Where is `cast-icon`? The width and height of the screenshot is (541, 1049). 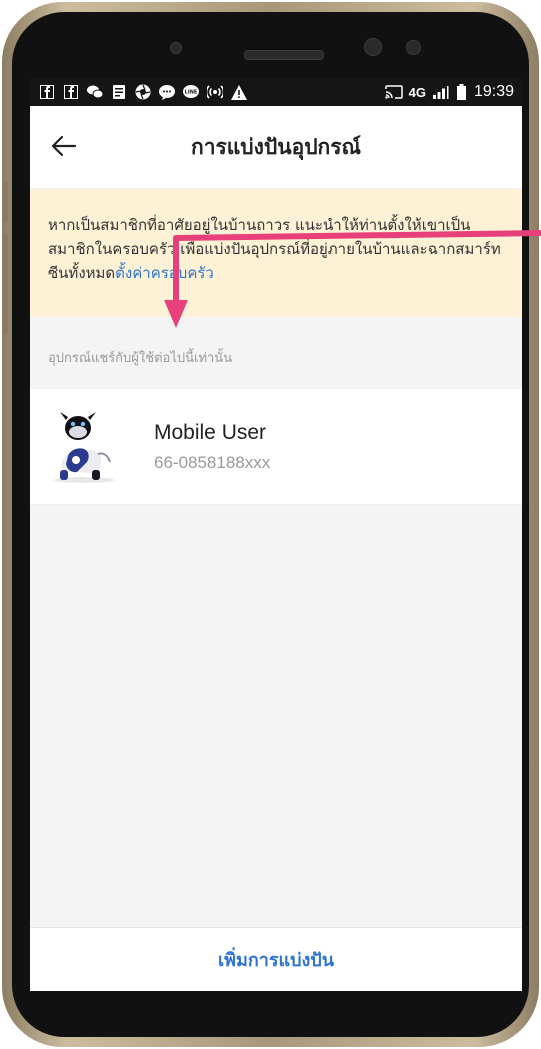
cast-icon is located at coordinates (393, 92).